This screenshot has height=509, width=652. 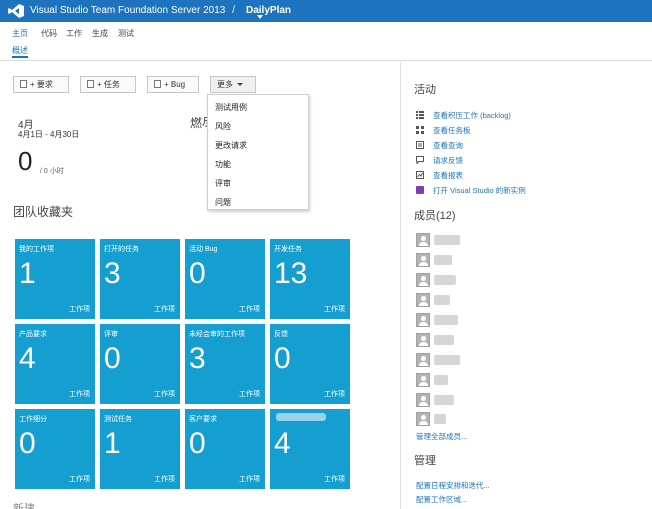 What do you see at coordinates (233, 84) in the screenshot?
I see `more-button: 更多` at bounding box center [233, 84].